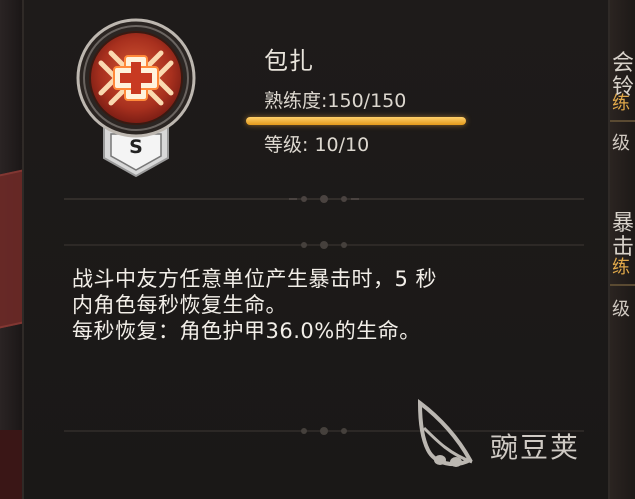  I want to click on proficiency-label: 熟练度:150/150, so click(335, 101).